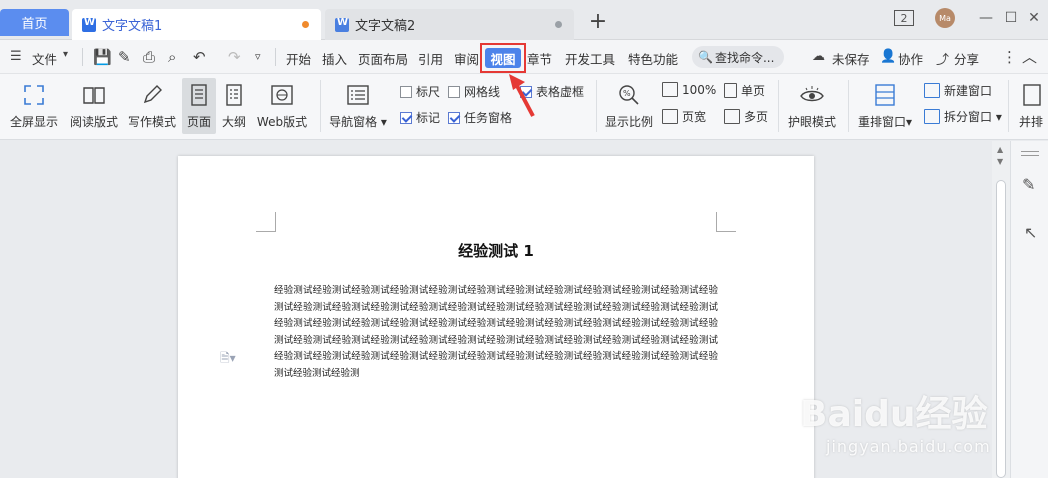  I want to click on zoom-magnifier-icon: %, so click(629, 95).